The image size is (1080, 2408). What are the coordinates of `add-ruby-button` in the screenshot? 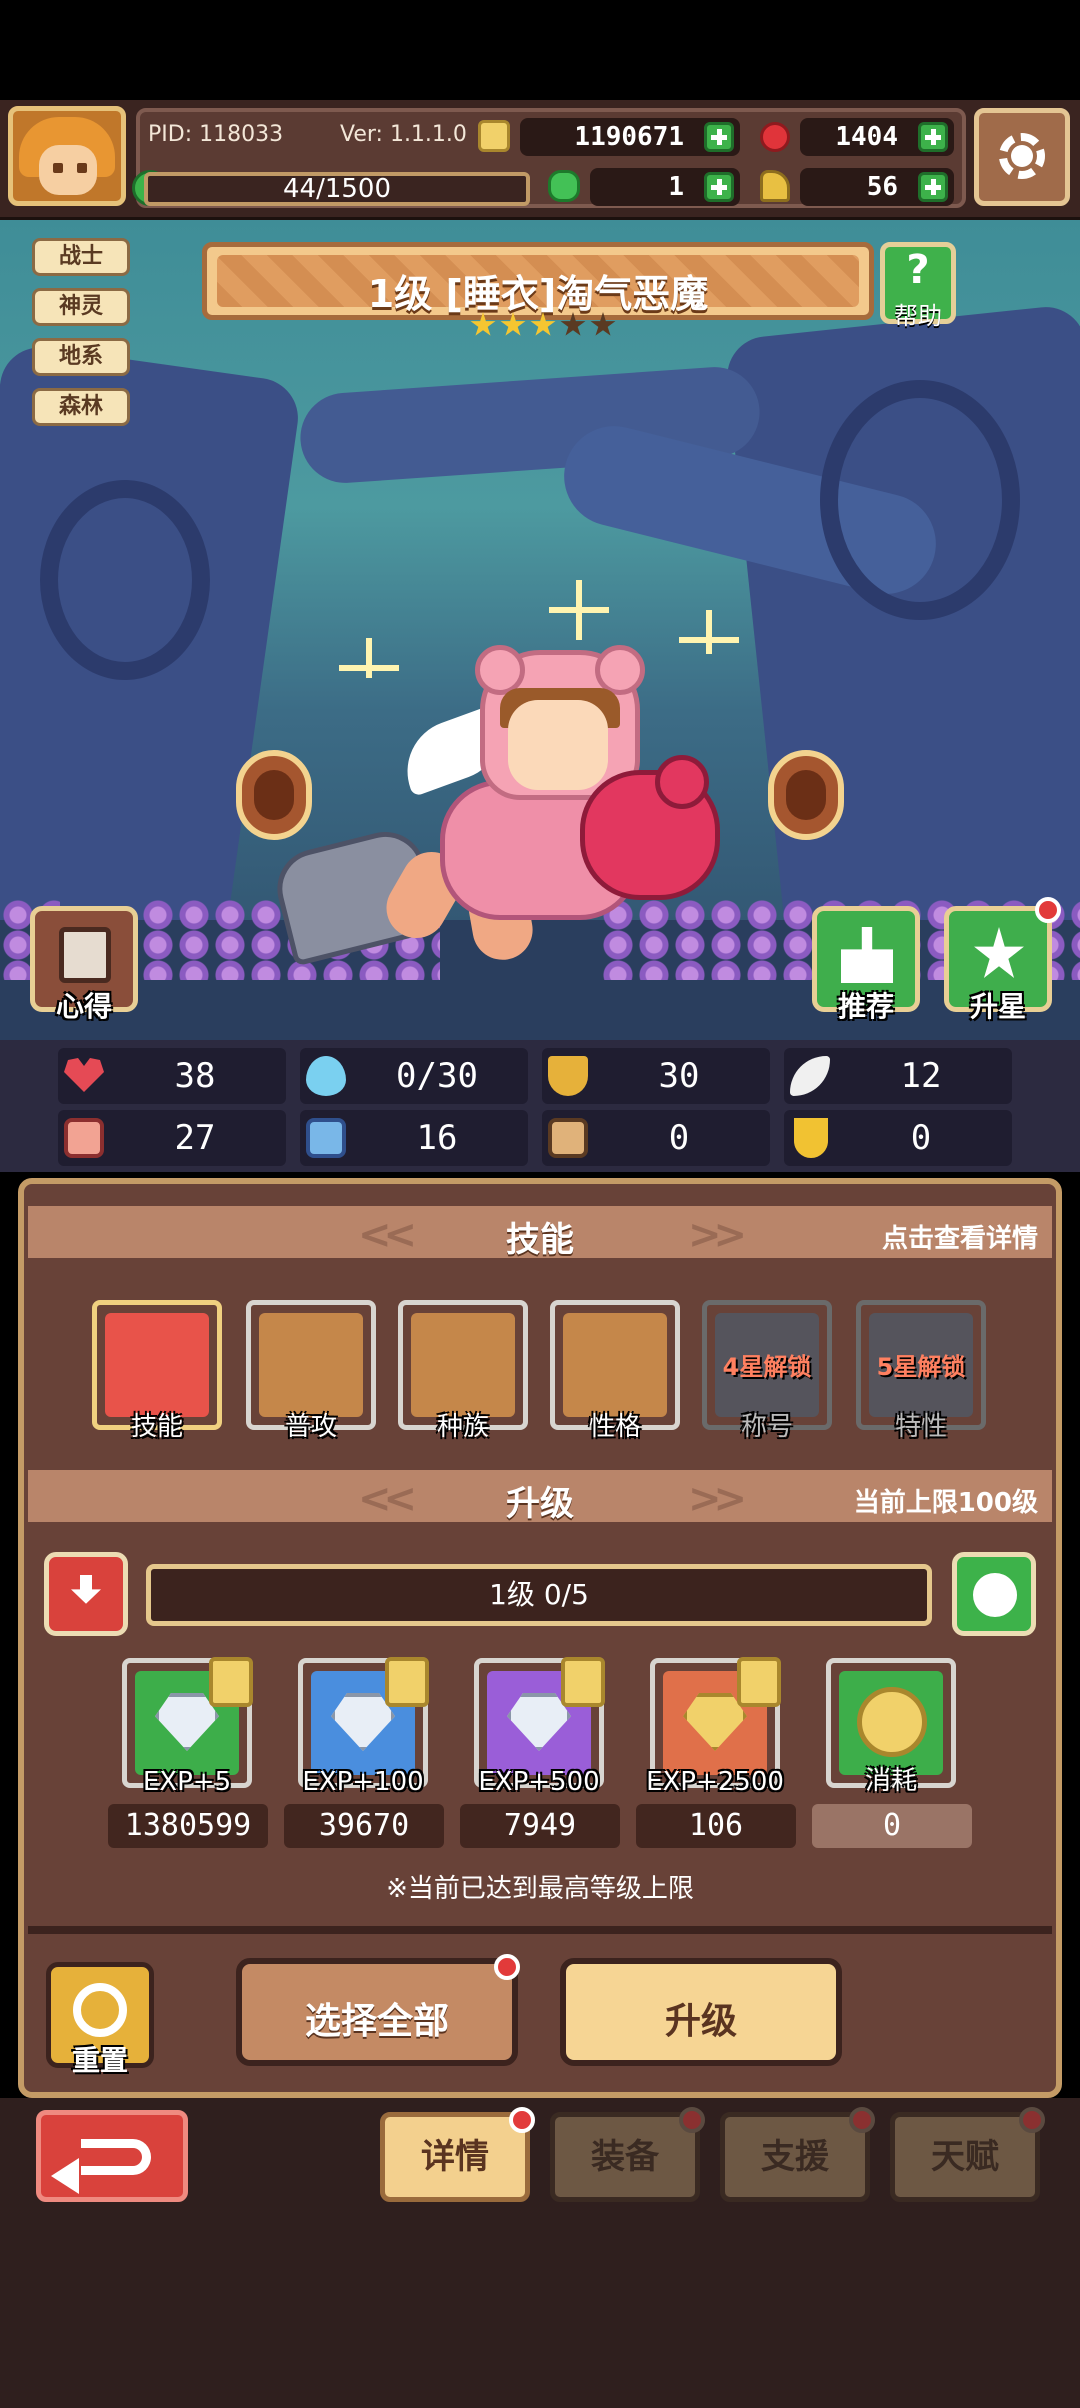 It's located at (933, 137).